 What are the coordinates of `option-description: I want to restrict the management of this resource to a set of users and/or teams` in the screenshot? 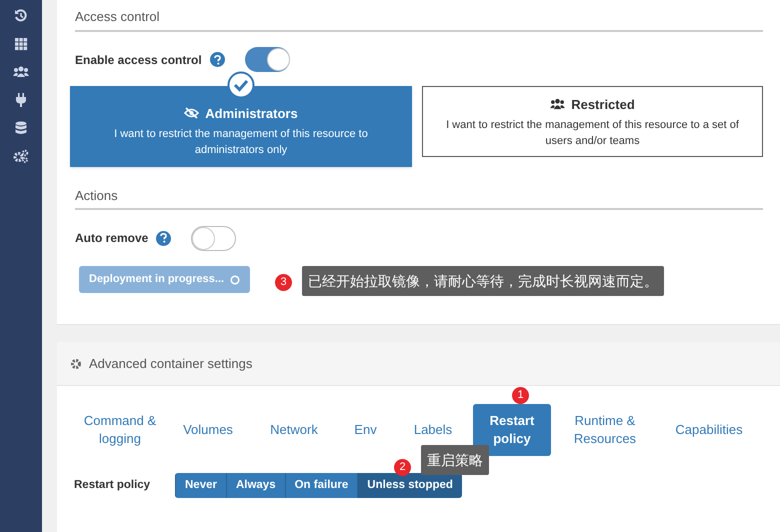 It's located at (592, 133).